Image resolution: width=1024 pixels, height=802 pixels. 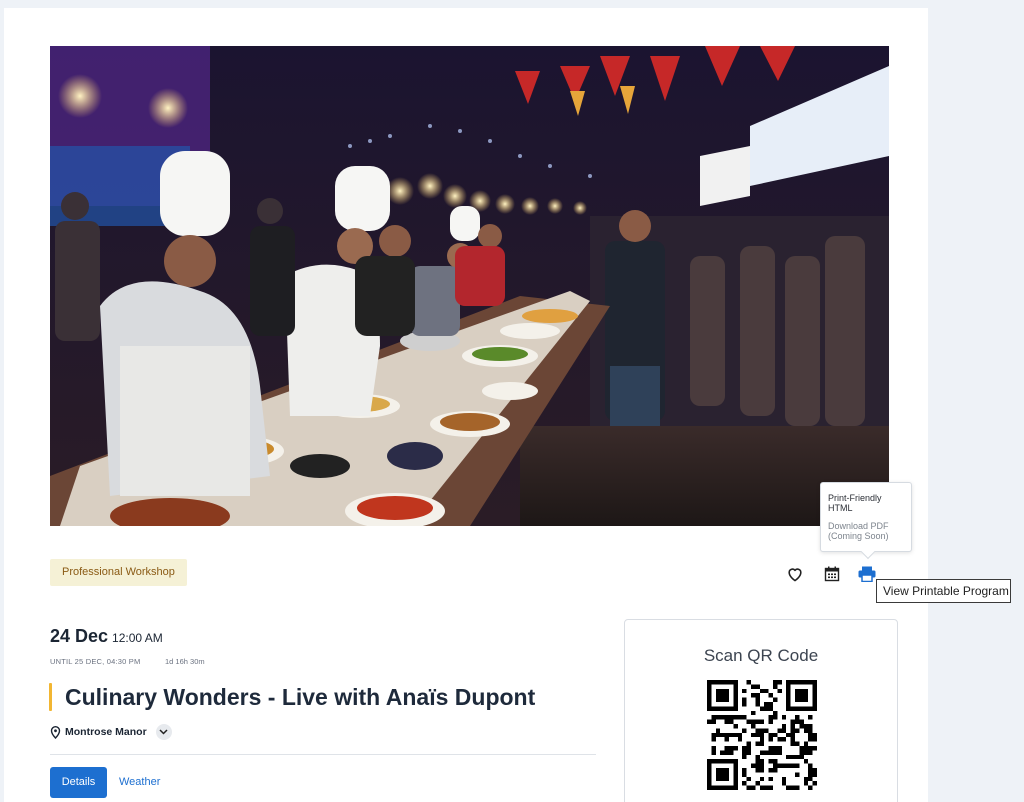 What do you see at coordinates (868, 552) in the screenshot?
I see `popover-arrow` at bounding box center [868, 552].